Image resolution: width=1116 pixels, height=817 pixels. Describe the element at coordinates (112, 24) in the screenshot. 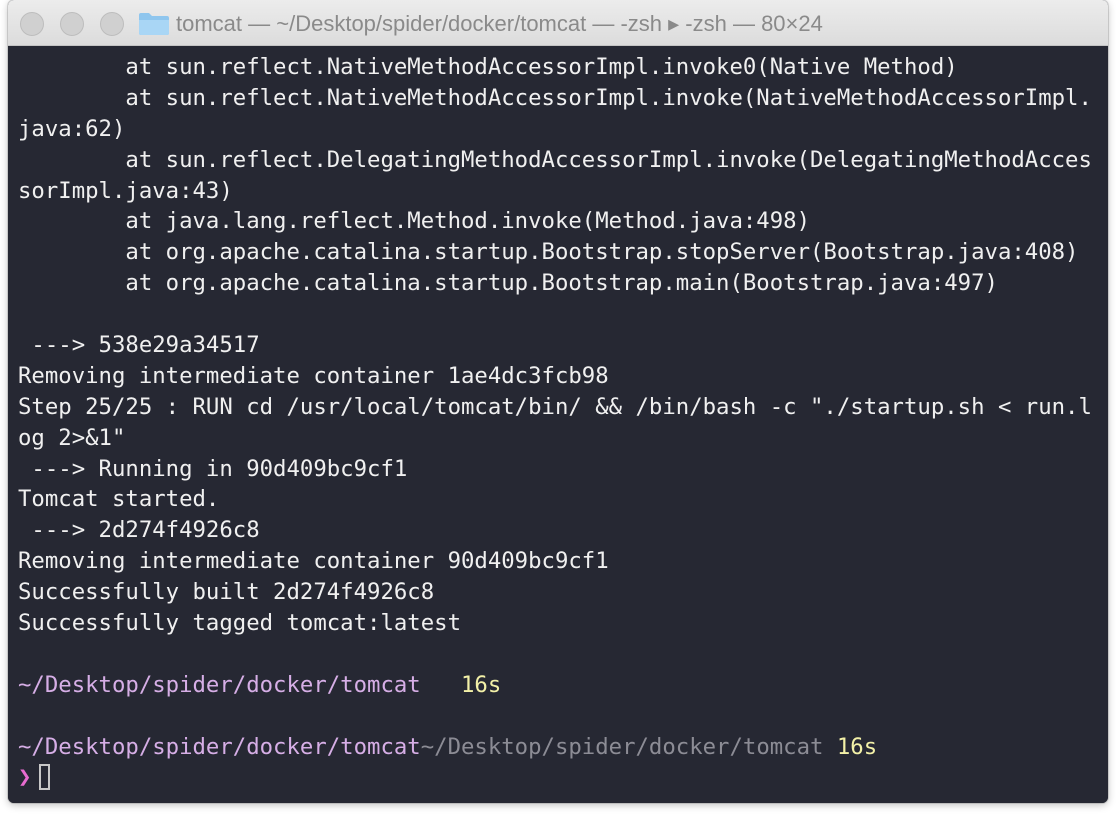

I see `zoom-window-button` at that location.